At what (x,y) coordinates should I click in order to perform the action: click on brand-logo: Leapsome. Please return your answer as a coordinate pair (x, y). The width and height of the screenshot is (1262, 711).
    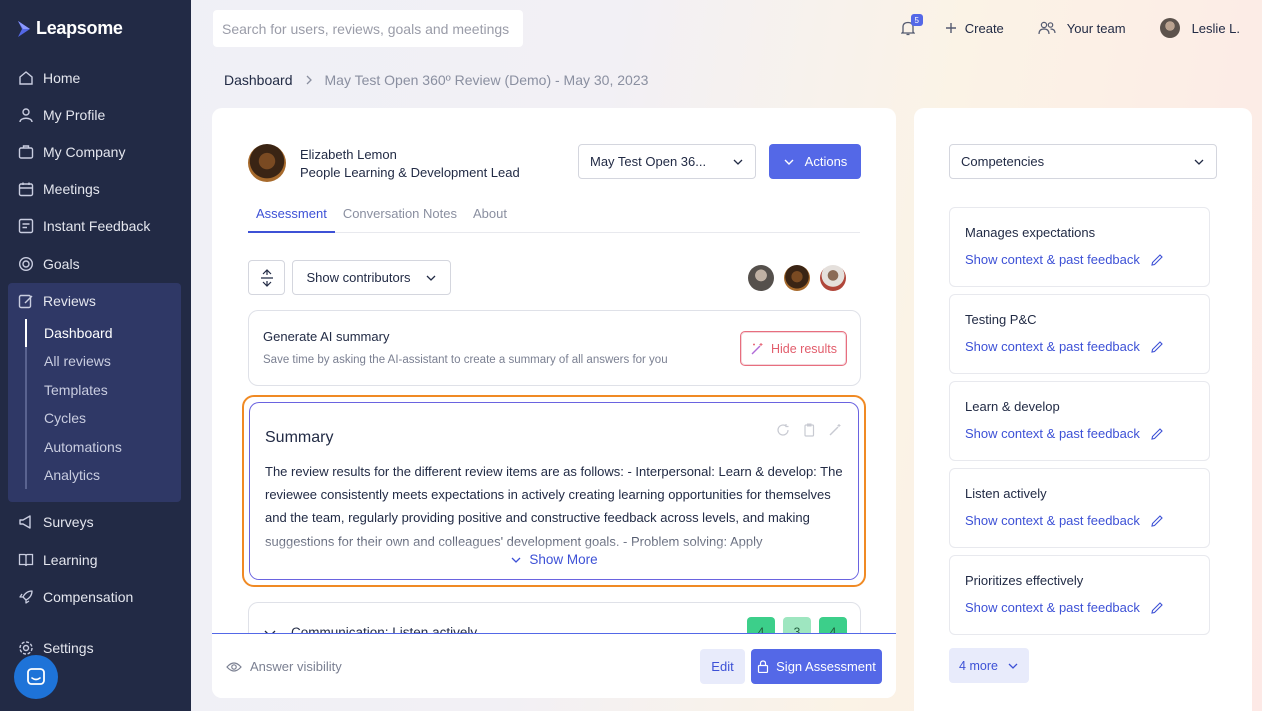
    Looking at the image, I should click on (70, 28).